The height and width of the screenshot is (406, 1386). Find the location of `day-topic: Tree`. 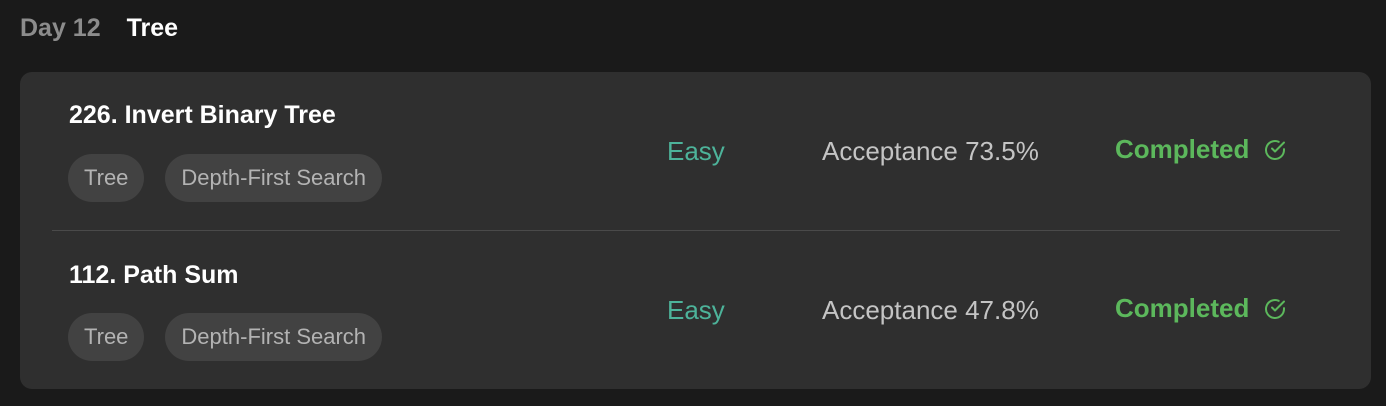

day-topic: Tree is located at coordinates (152, 27).